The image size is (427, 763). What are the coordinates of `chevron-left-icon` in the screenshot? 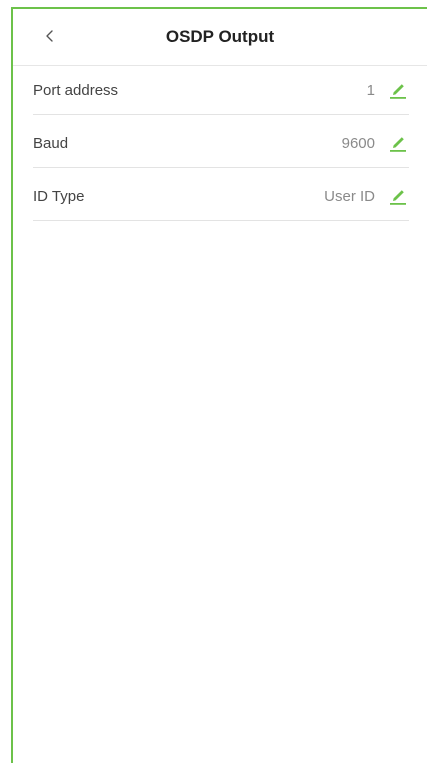 It's located at (49, 36).